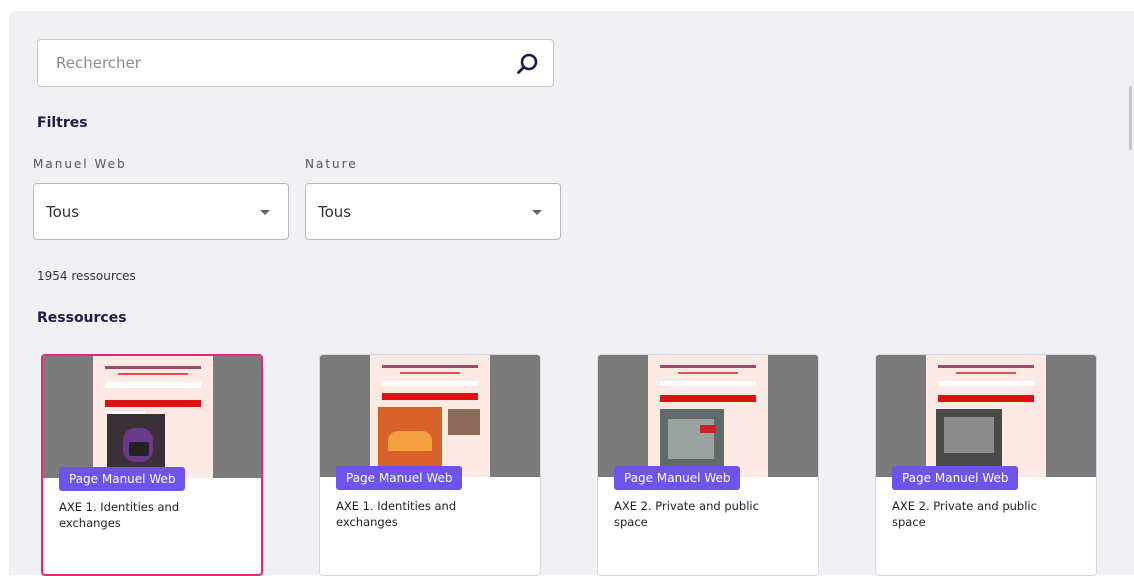 The width and height of the screenshot is (1134, 576). What do you see at coordinates (295, 63) in the screenshot?
I see `search-input: Rechercher` at bounding box center [295, 63].